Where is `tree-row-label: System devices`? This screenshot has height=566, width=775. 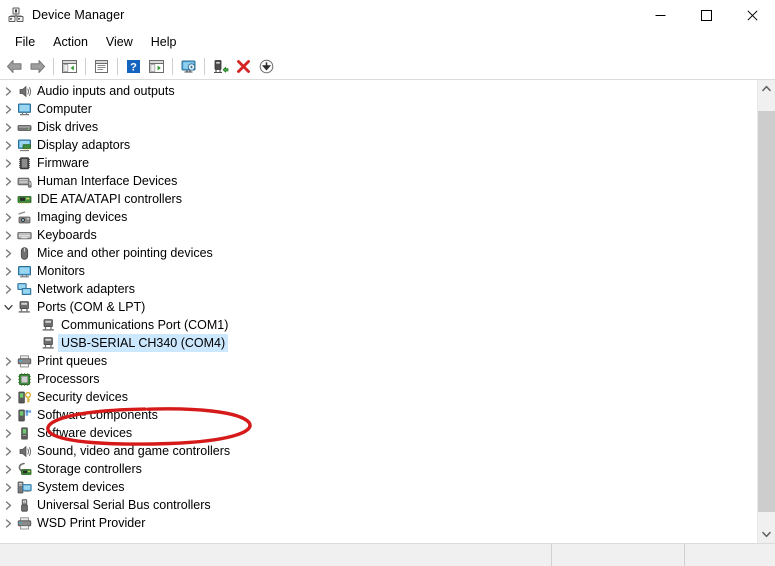
tree-row-label: System devices is located at coordinates (81, 487).